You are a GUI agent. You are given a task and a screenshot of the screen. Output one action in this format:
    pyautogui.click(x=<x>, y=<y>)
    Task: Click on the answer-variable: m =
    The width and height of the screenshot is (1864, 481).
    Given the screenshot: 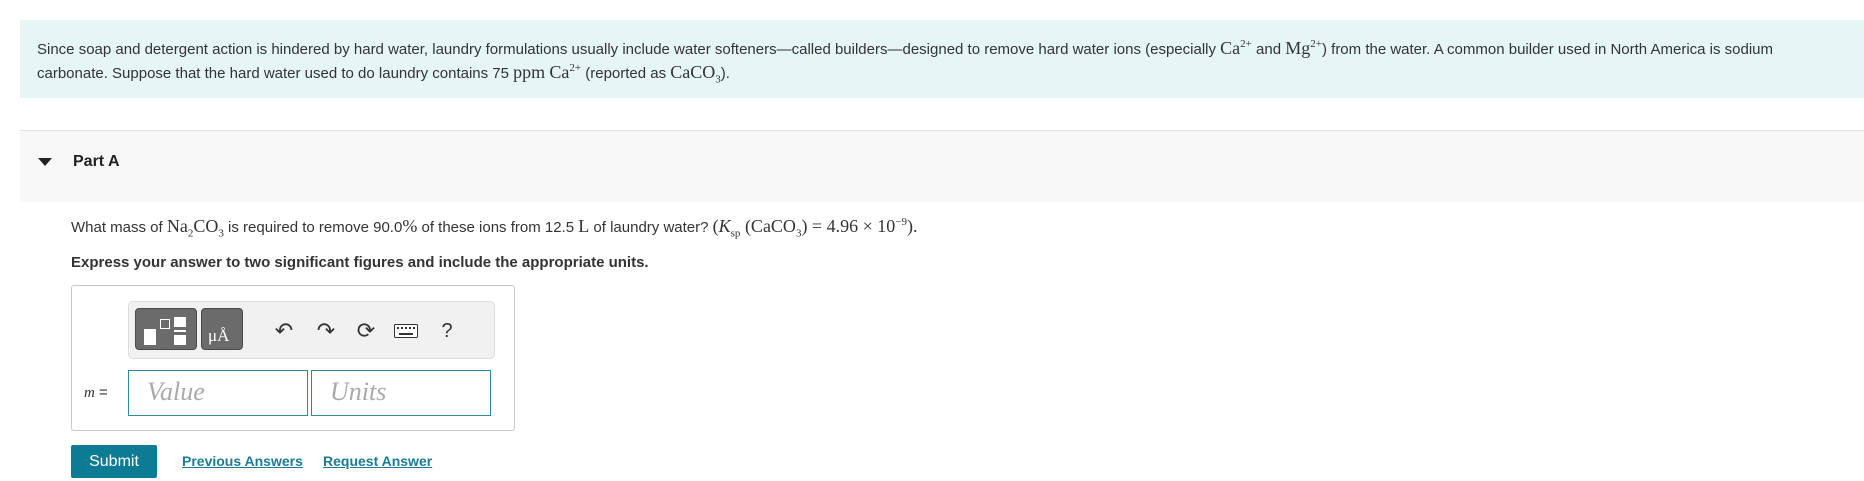 What is the action you would take?
    pyautogui.click(x=96, y=393)
    